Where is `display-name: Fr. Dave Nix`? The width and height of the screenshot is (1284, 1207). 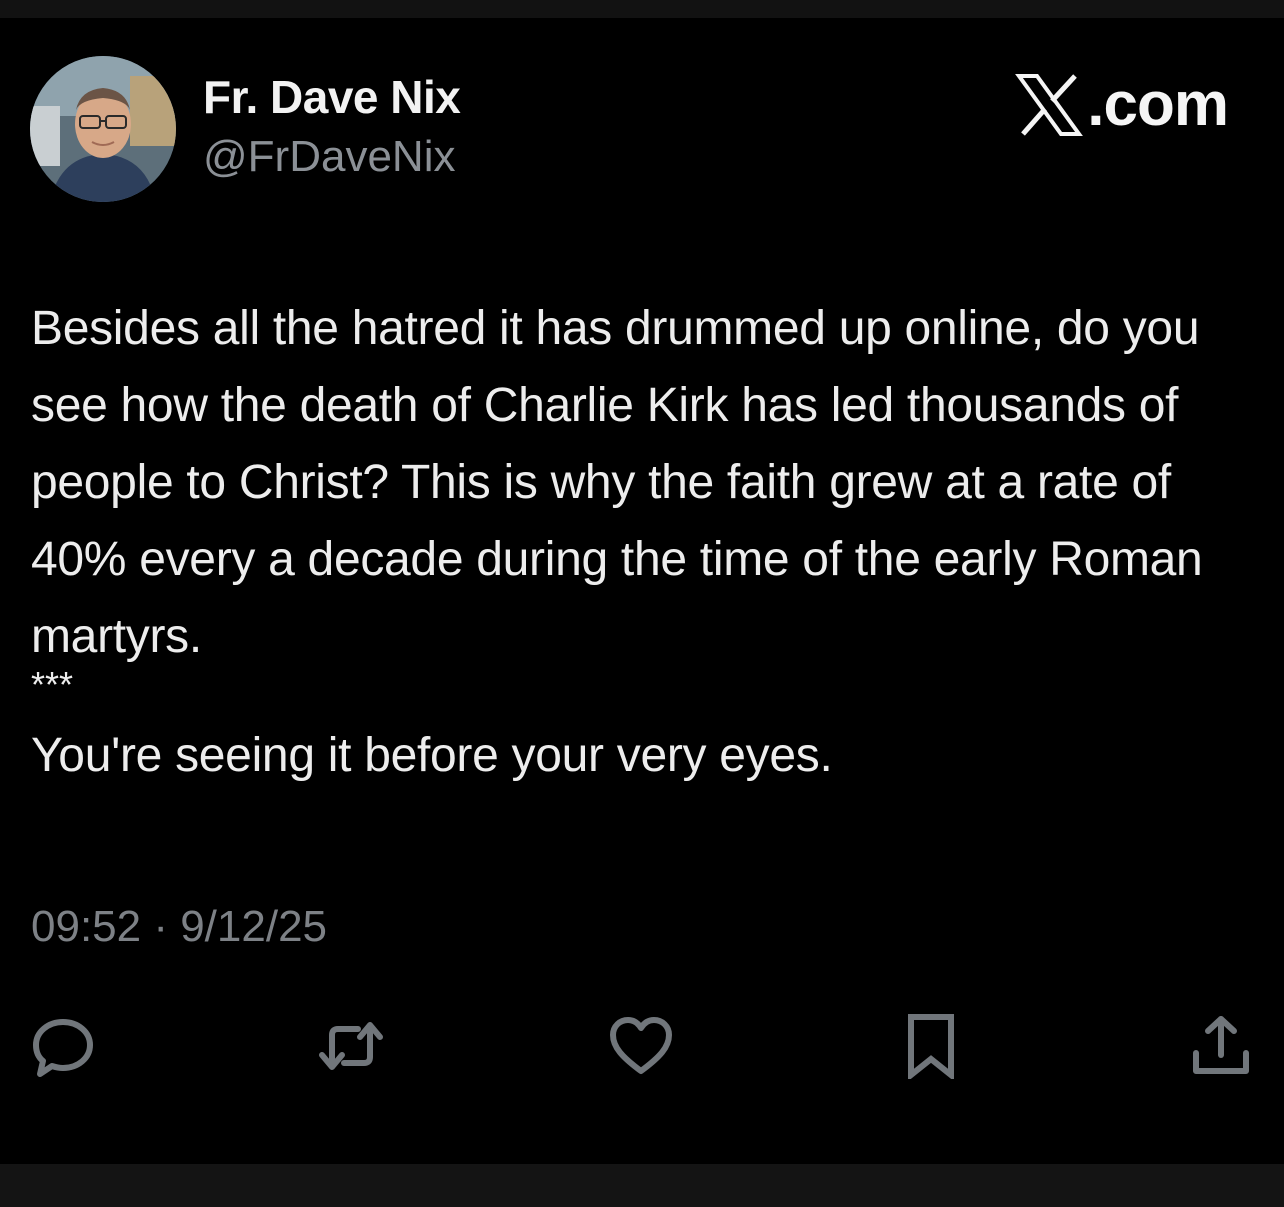 display-name: Fr. Dave Nix is located at coordinates (332, 97).